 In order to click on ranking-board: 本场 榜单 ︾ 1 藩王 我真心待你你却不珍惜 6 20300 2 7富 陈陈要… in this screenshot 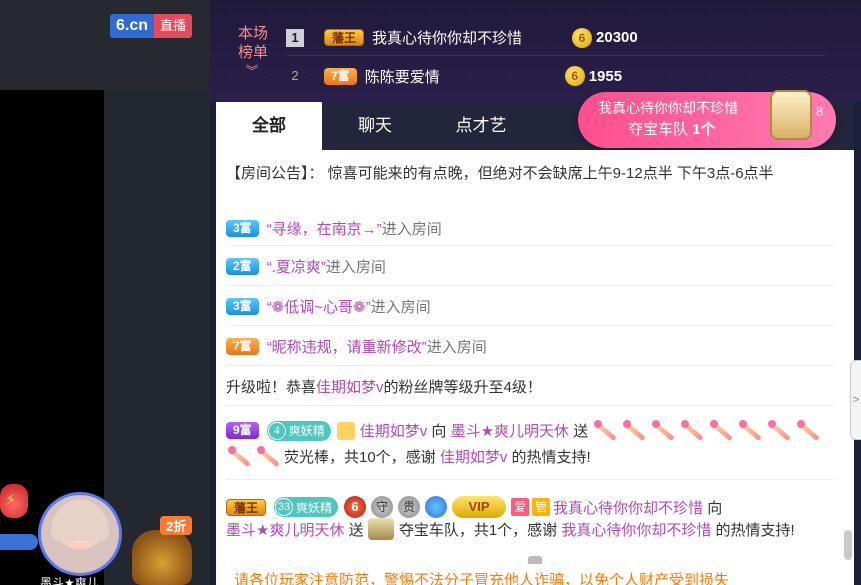, I will do `click(535, 51)`.